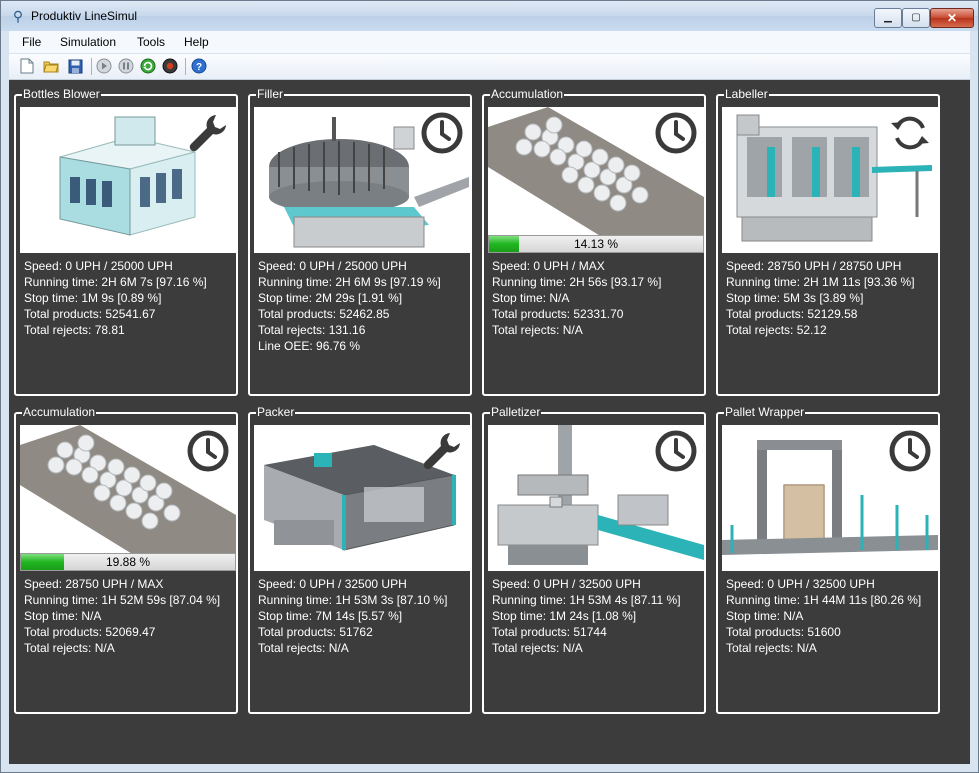 The width and height of the screenshot is (979, 773). Describe the element at coordinates (93, 298) in the screenshot. I see `stat-stop-time: Stop time: 1M 9s [0.89 %]` at that location.